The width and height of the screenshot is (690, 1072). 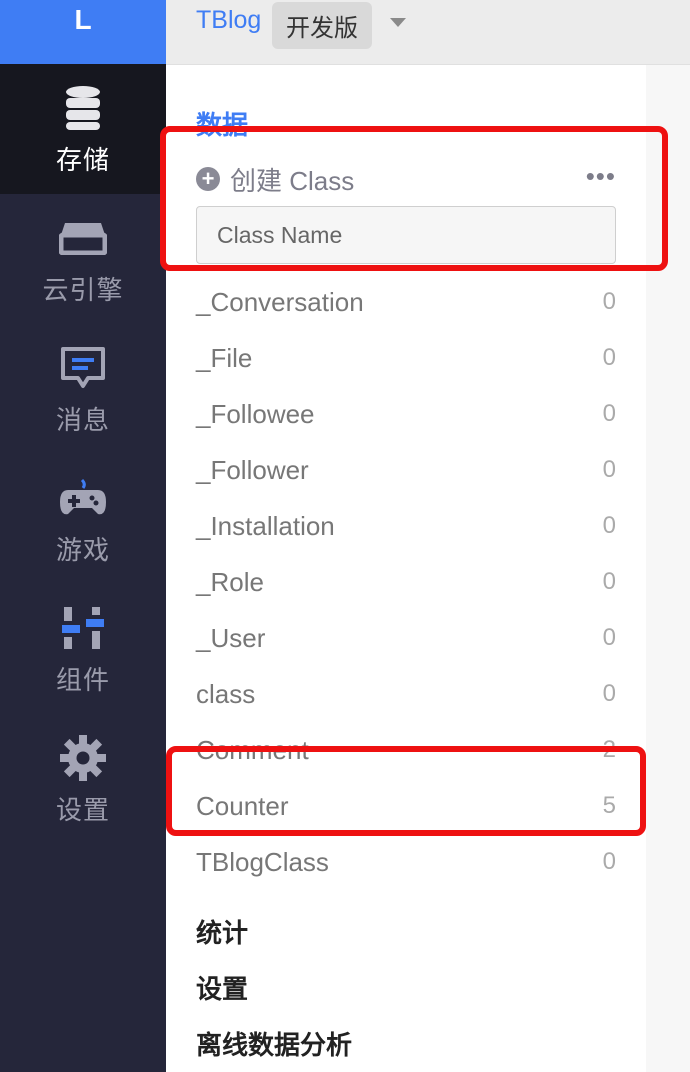 I want to click on components-icon, so click(x=83, y=628).